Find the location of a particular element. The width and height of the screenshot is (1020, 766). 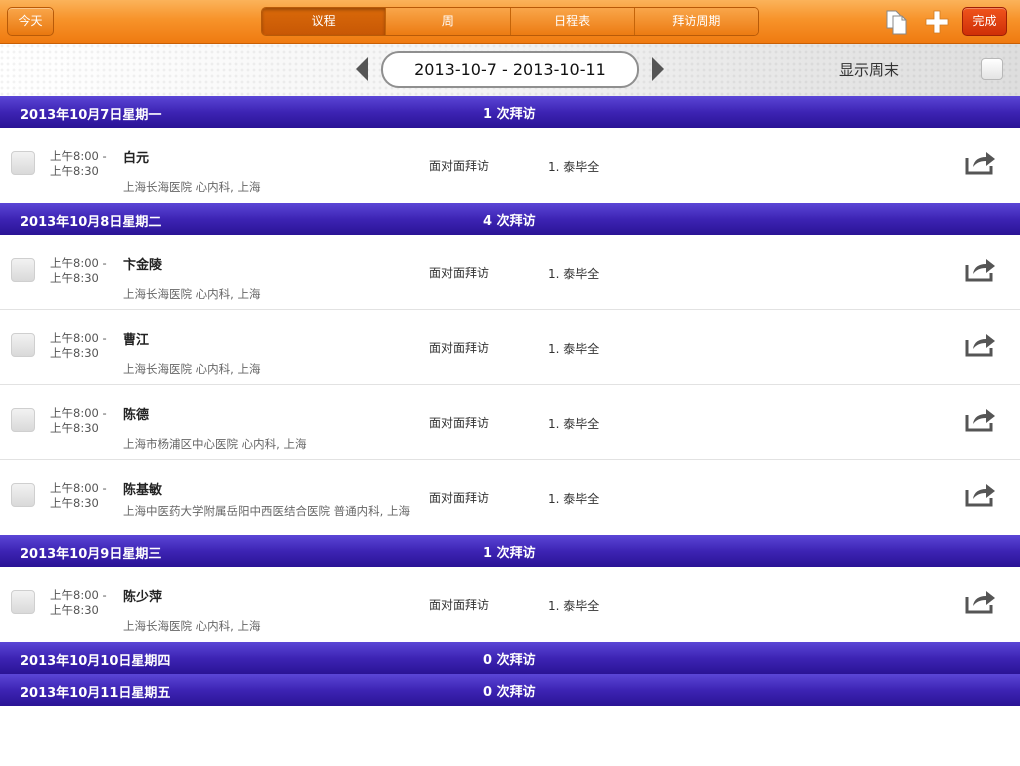

day-header-date: 2013年10月11日星期五 is located at coordinates (95, 693).